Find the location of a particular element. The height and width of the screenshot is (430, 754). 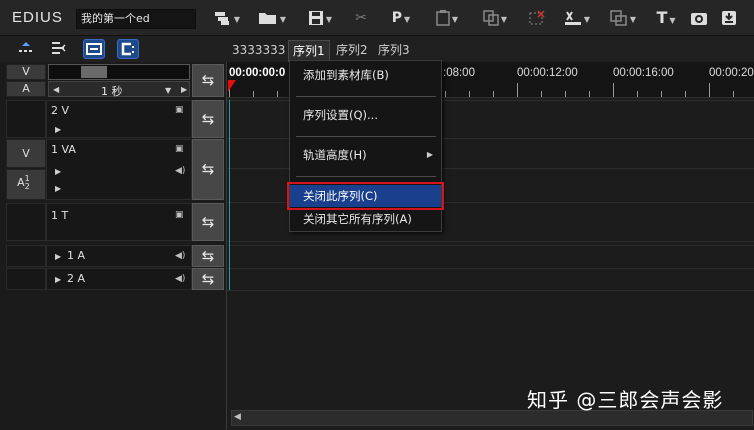

header-sync-button: ⇆ is located at coordinates (208, 80).